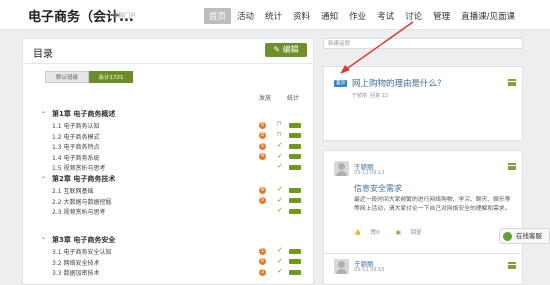  What do you see at coordinates (278, 49) in the screenshot?
I see `edit-icon: ✎` at bounding box center [278, 49].